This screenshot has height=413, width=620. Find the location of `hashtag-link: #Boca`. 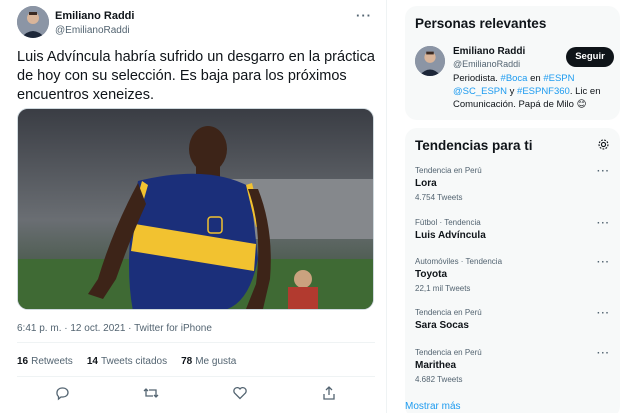

hashtag-link: #Boca is located at coordinates (514, 78).